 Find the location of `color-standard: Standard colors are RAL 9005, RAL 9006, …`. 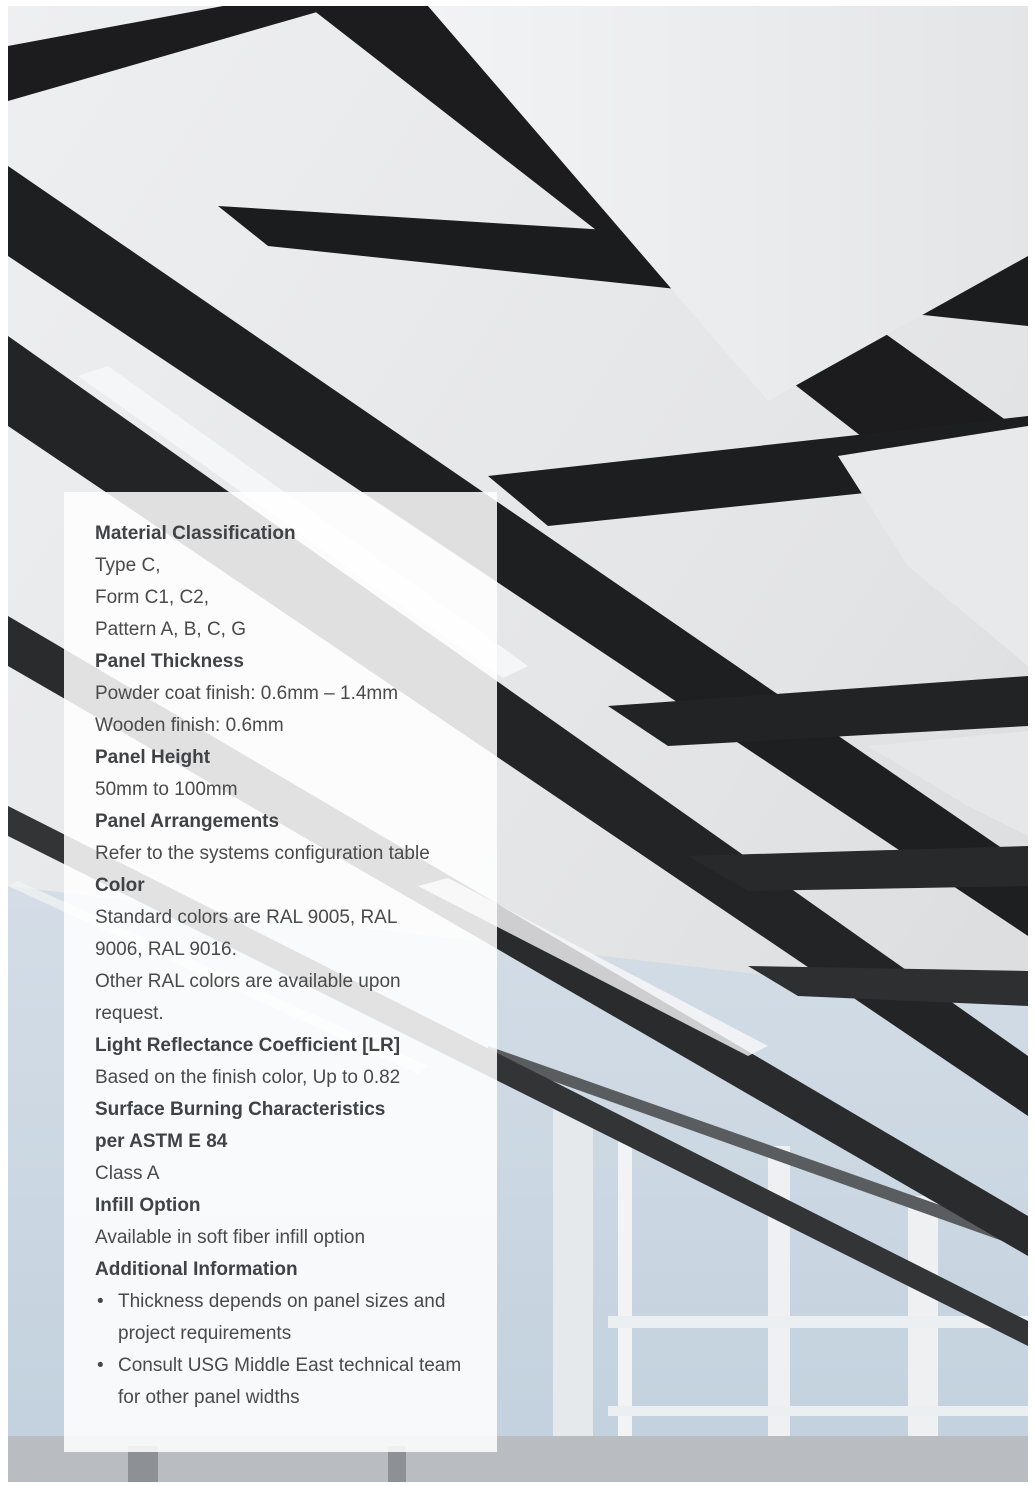

color-standard: Standard colors are RAL 9005, RAL 9006, … is located at coordinates (246, 933).